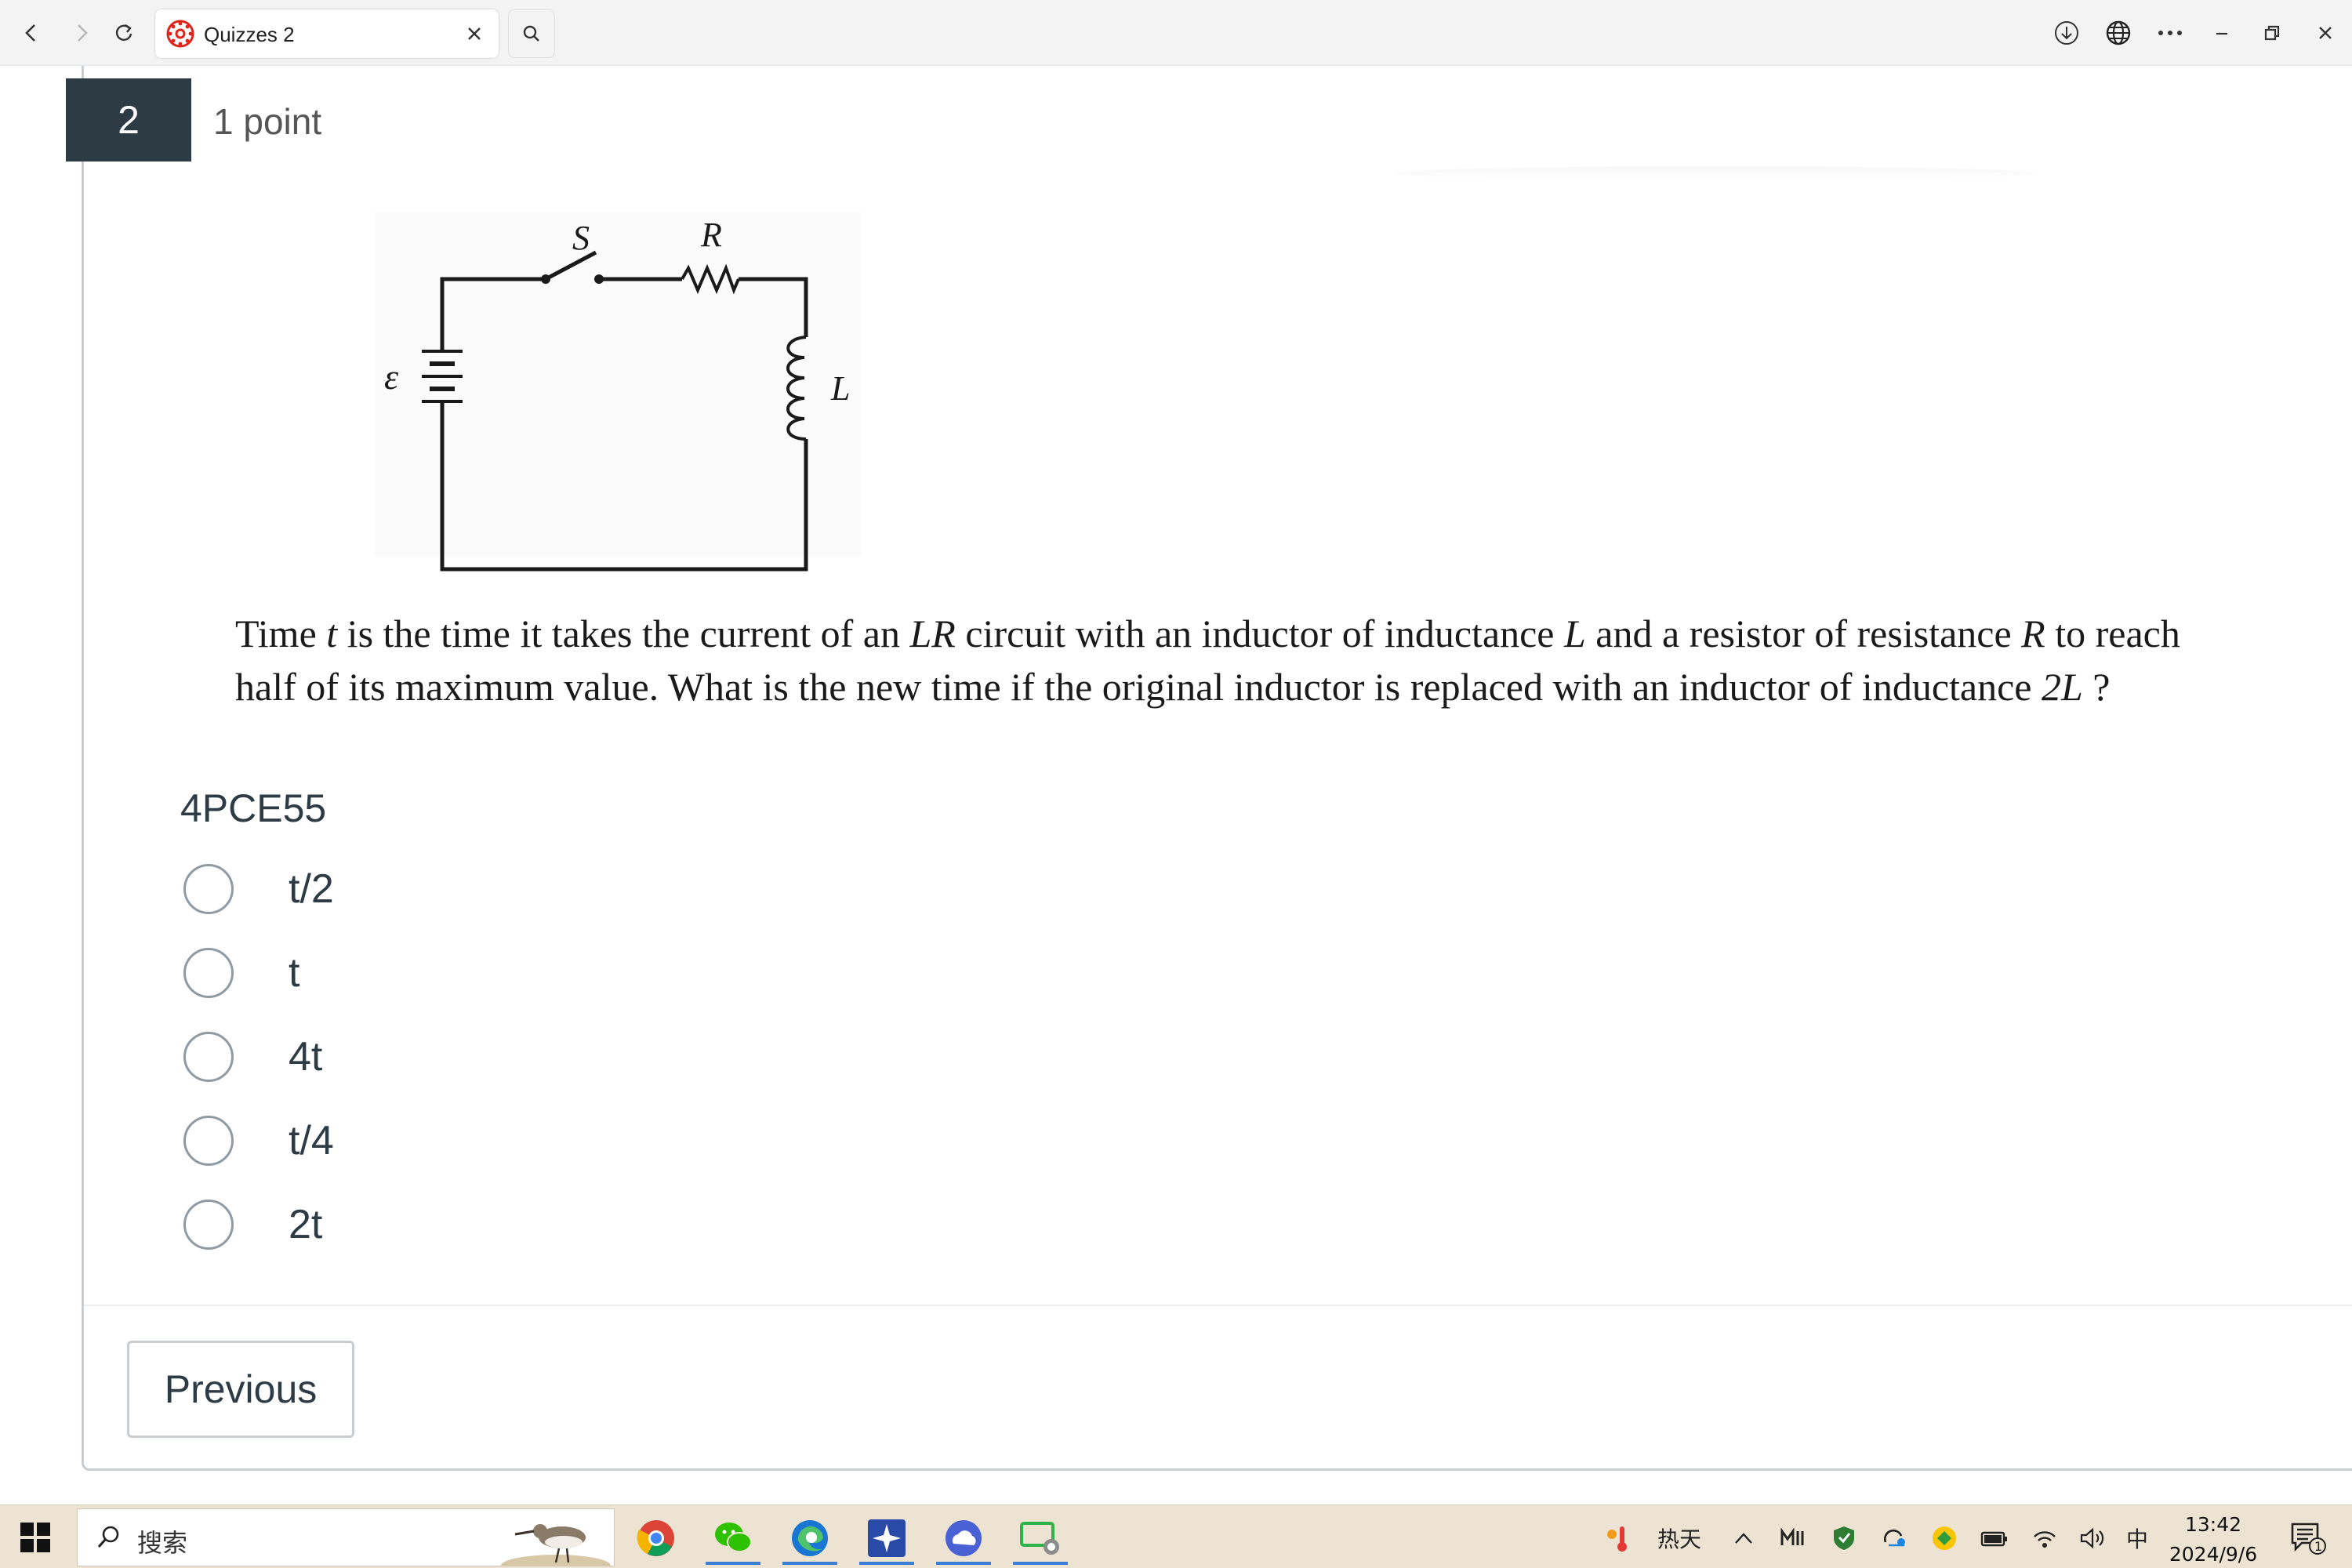  Describe the element at coordinates (1717, 173) in the screenshot. I see `decorative-shadow` at that location.